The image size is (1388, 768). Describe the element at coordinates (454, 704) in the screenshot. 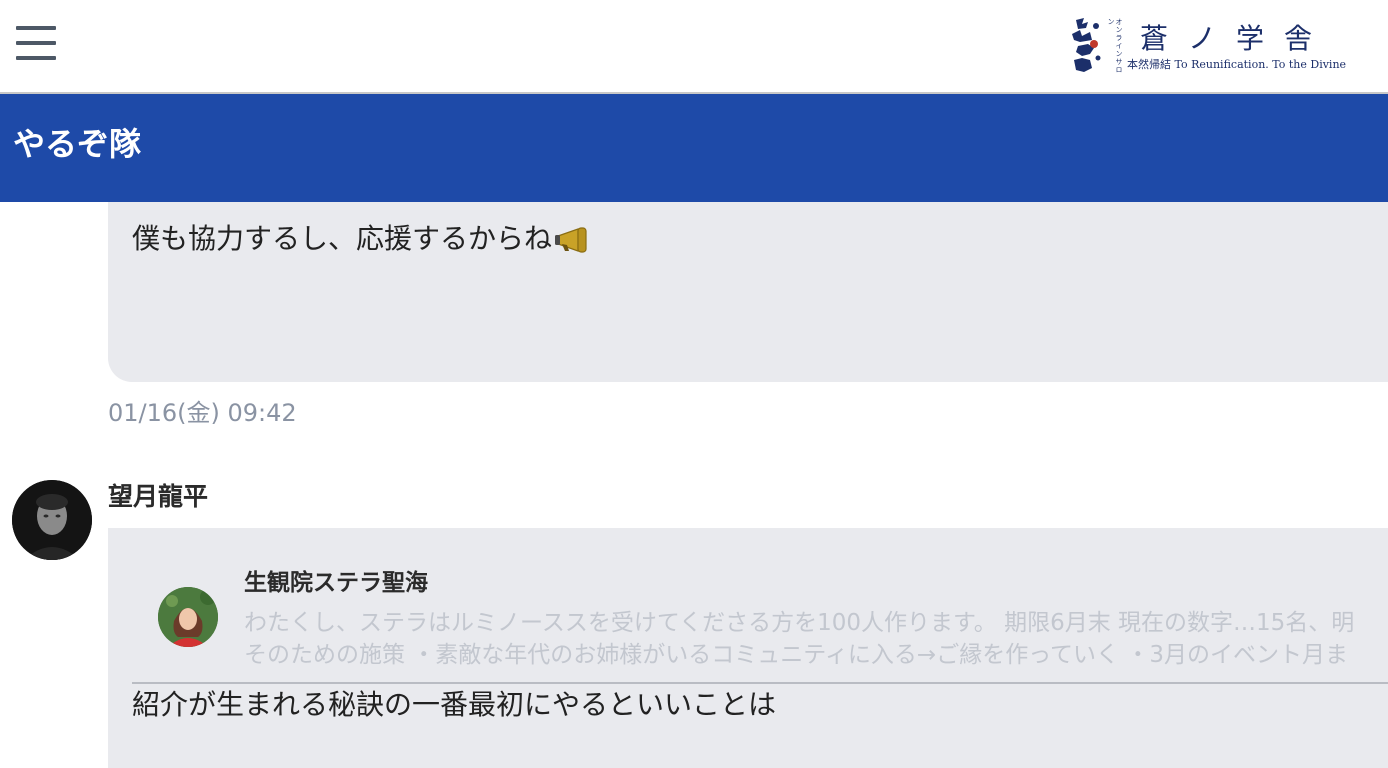

I see `message-text: 紹介が生まれる秘訣の一番最初にやるといいことは` at that location.